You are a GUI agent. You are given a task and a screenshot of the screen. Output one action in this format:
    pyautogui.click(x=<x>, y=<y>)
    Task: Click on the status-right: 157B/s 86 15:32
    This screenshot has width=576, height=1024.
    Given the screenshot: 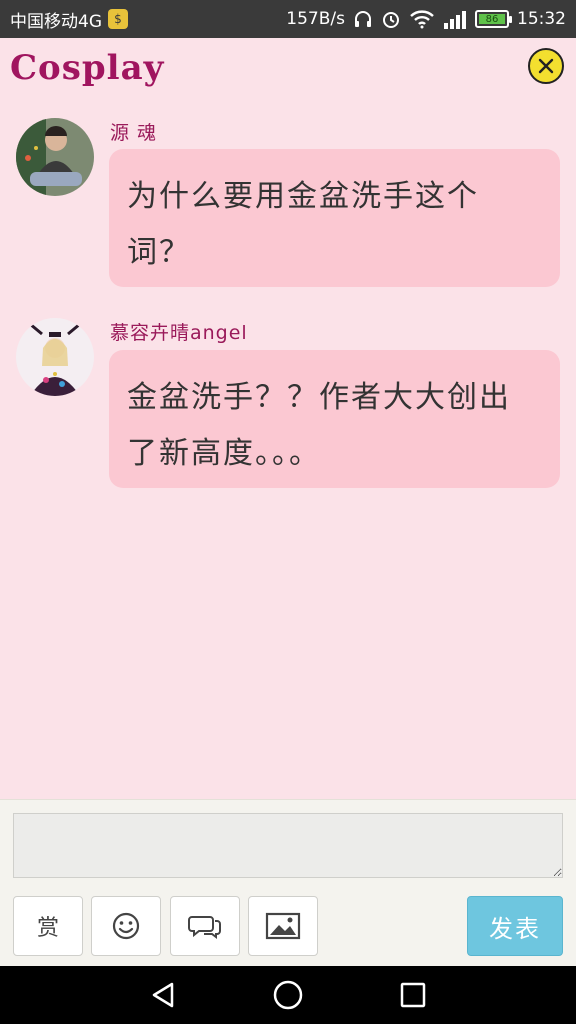 What is the action you would take?
    pyautogui.click(x=426, y=19)
    